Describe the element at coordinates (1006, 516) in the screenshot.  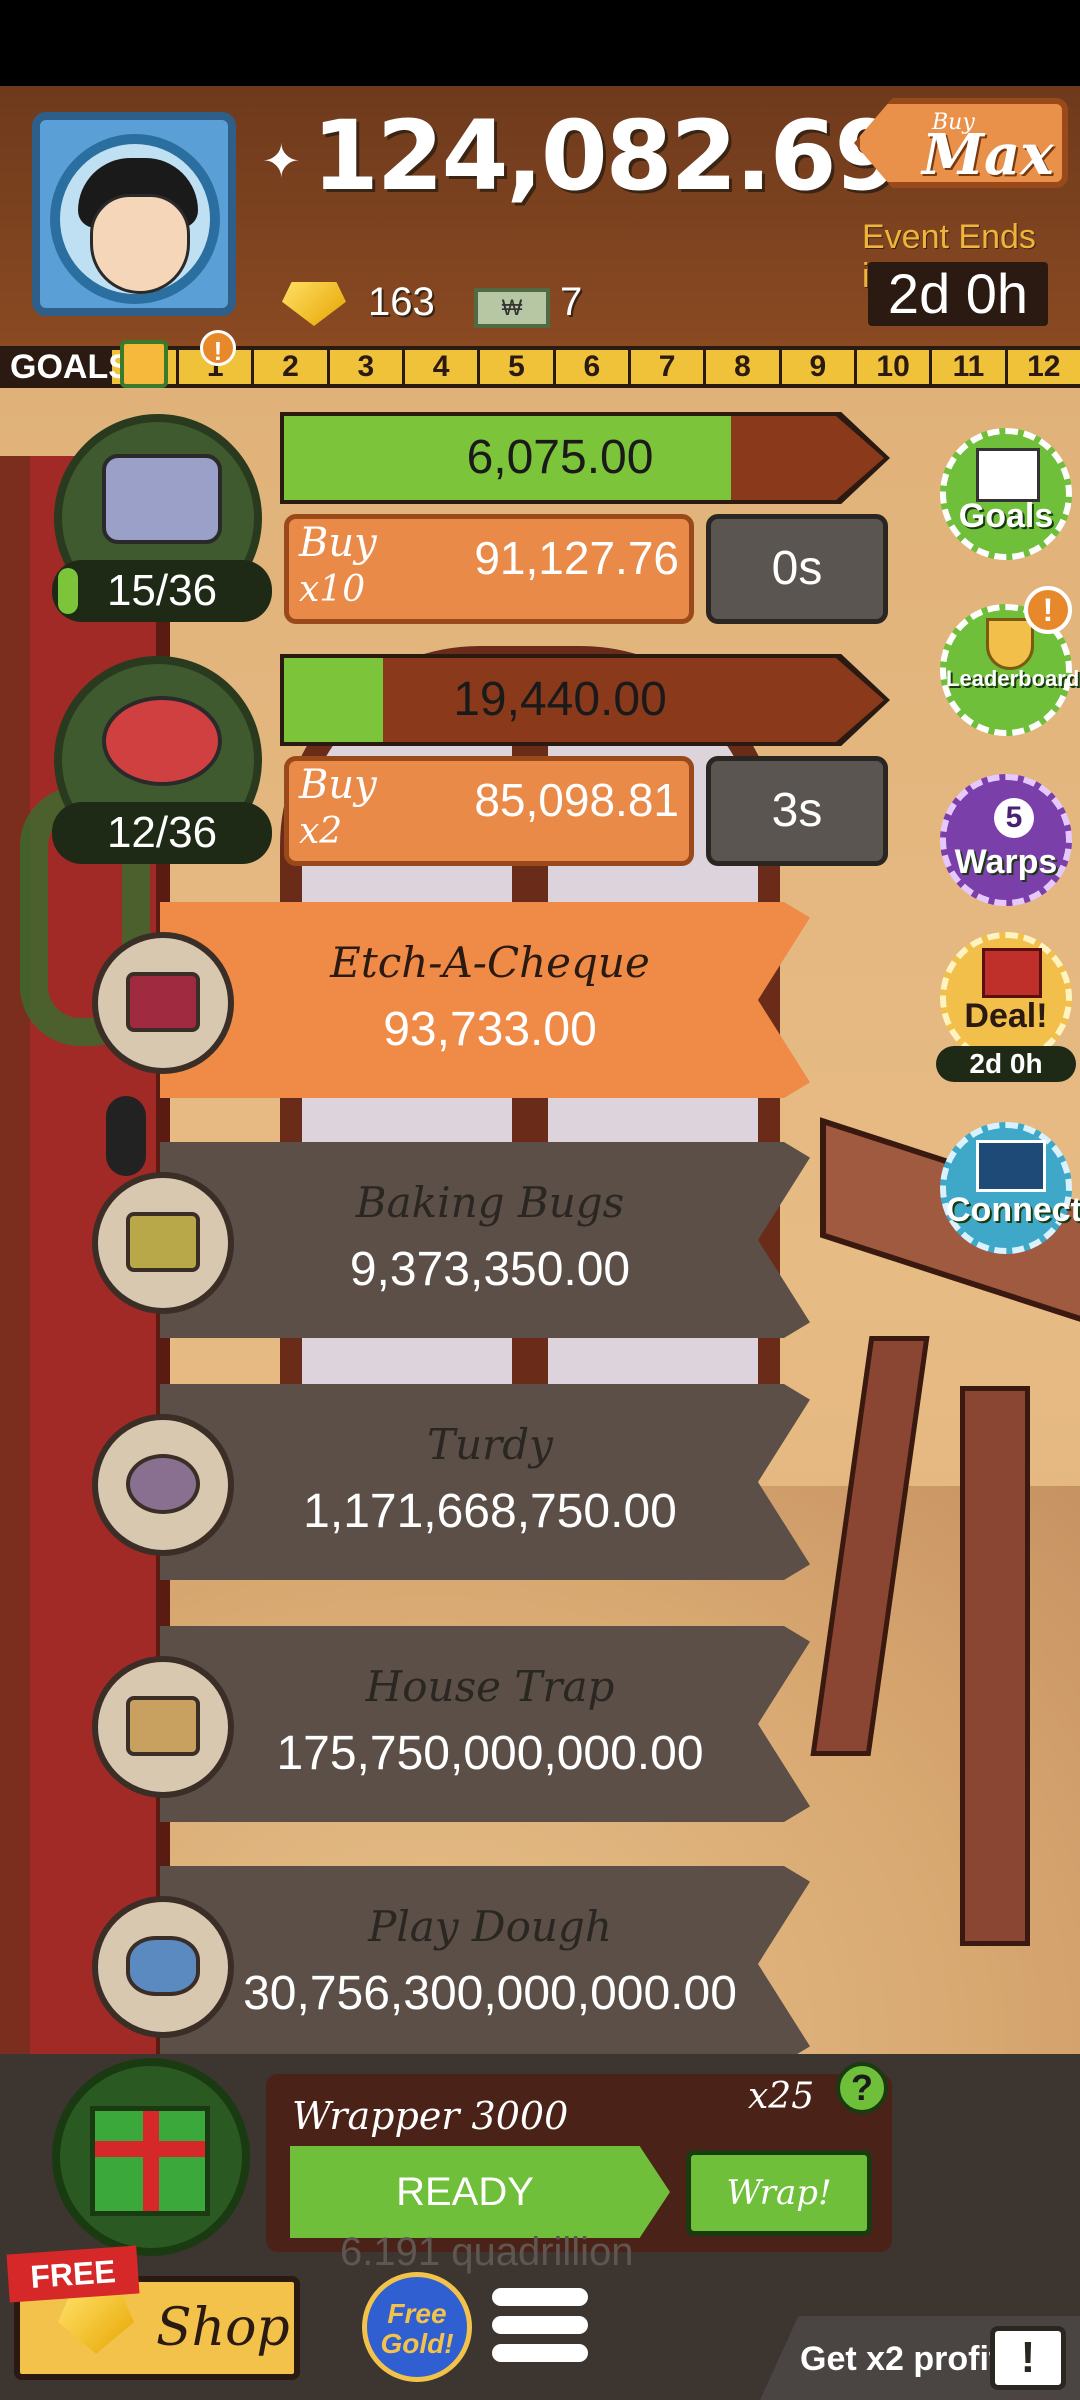
I see `goals-button-label: Goals` at that location.